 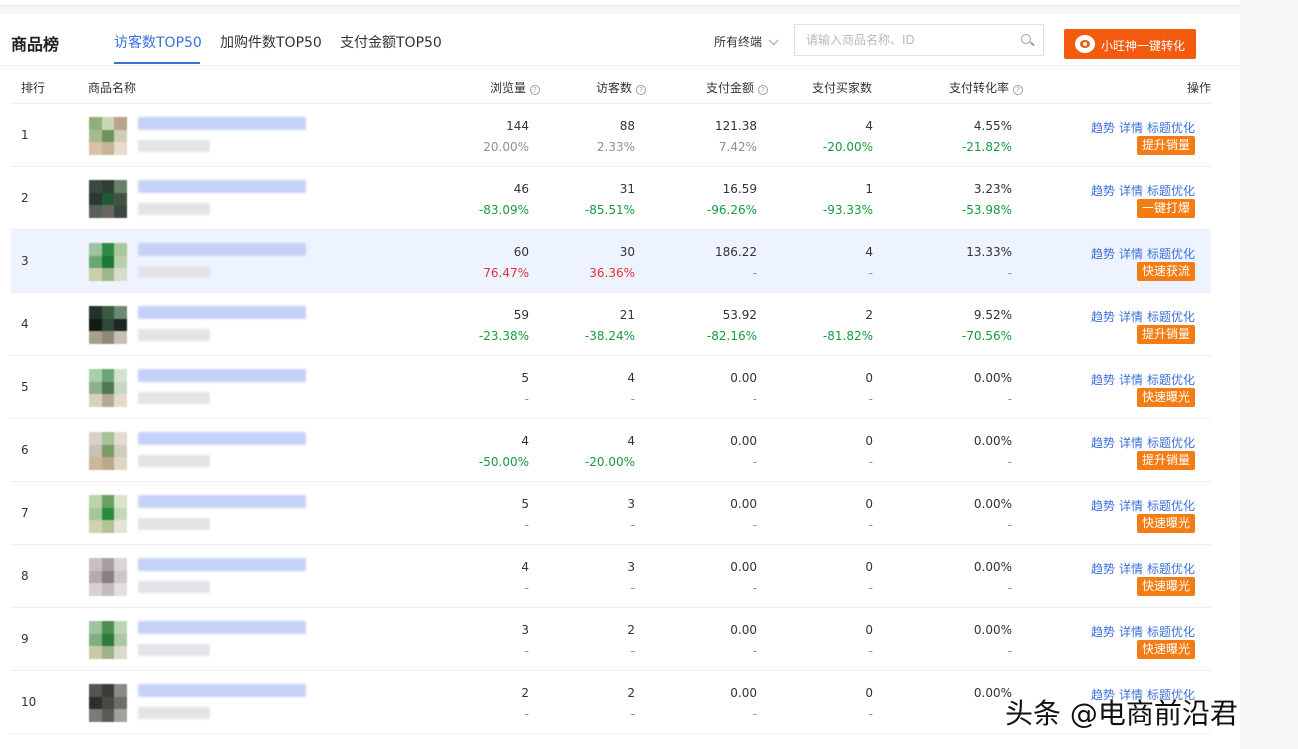 I want to click on rank-cell: 2, so click(x=25, y=198).